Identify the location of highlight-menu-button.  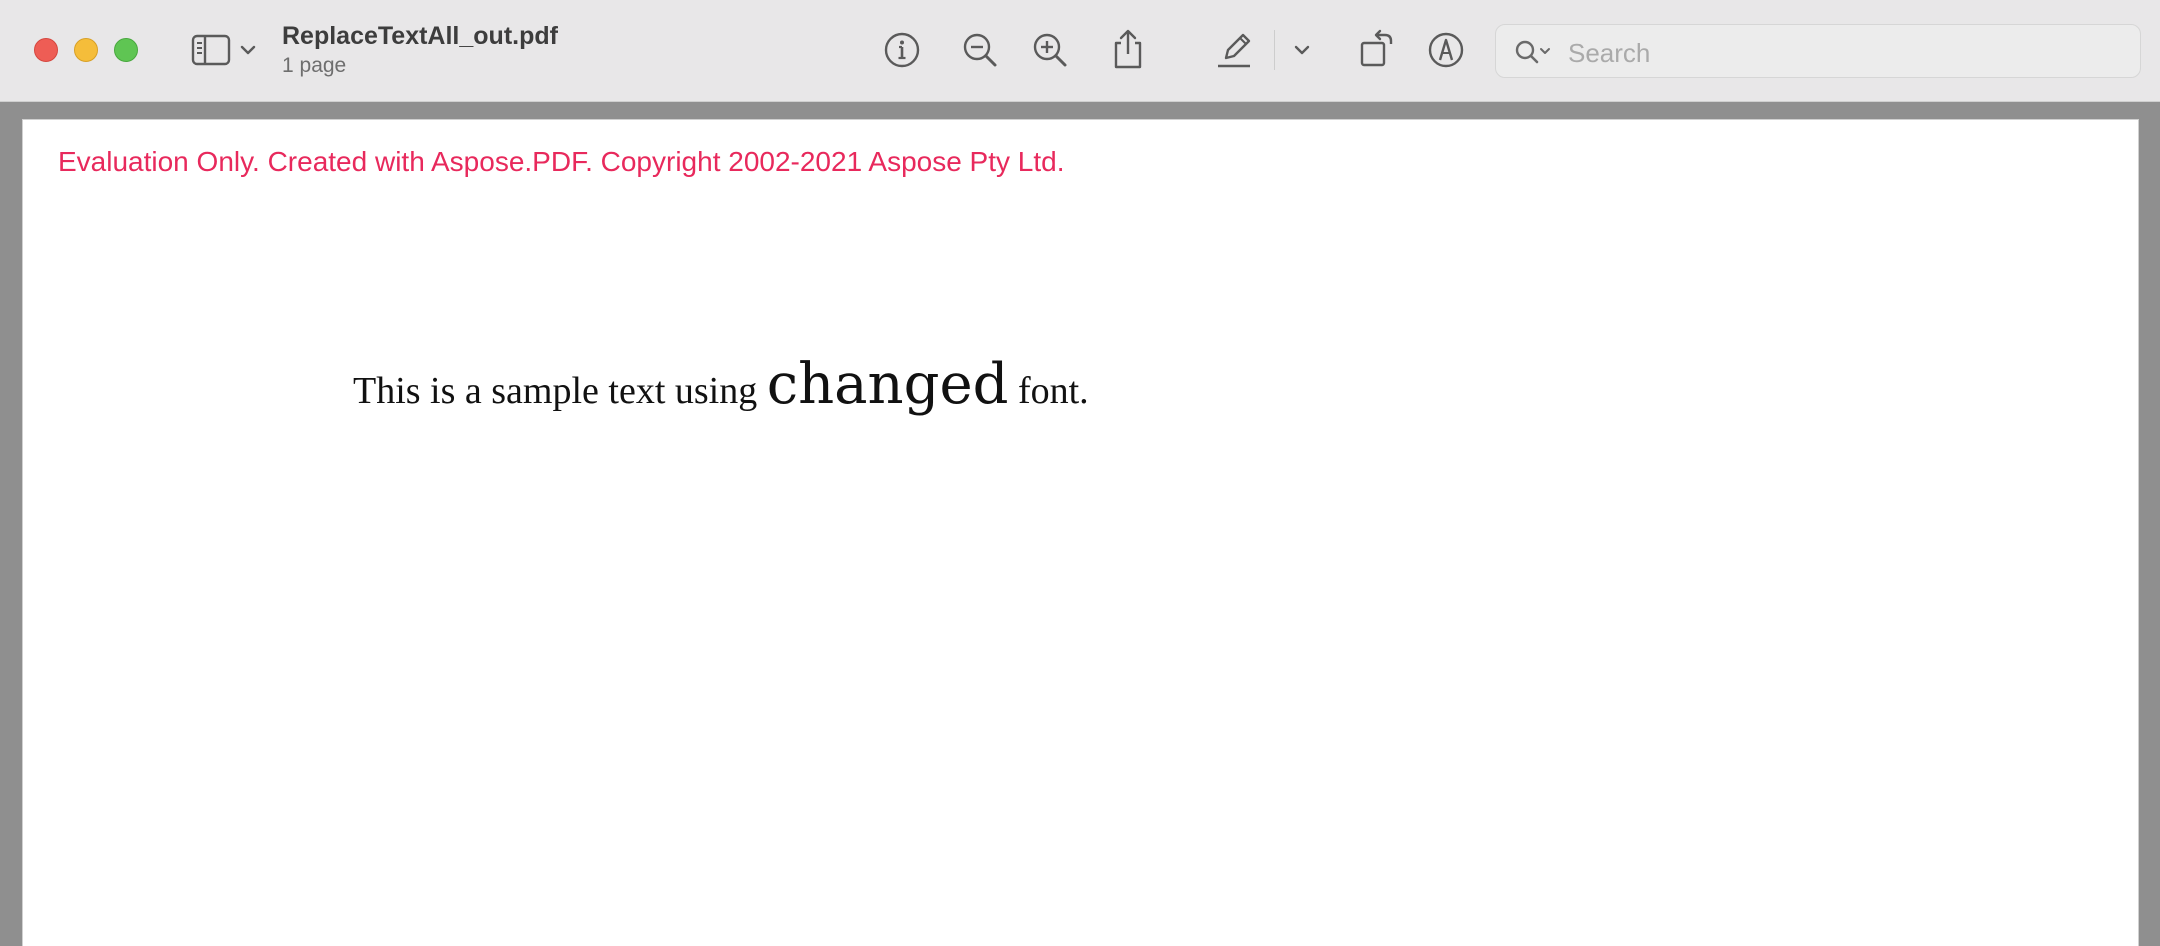
(1302, 50).